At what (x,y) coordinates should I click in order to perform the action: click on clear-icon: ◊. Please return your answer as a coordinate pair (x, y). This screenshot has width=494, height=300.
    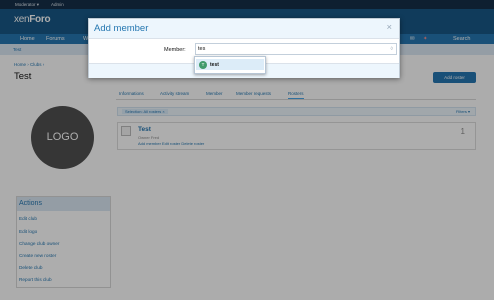
    Looking at the image, I should click on (392, 49).